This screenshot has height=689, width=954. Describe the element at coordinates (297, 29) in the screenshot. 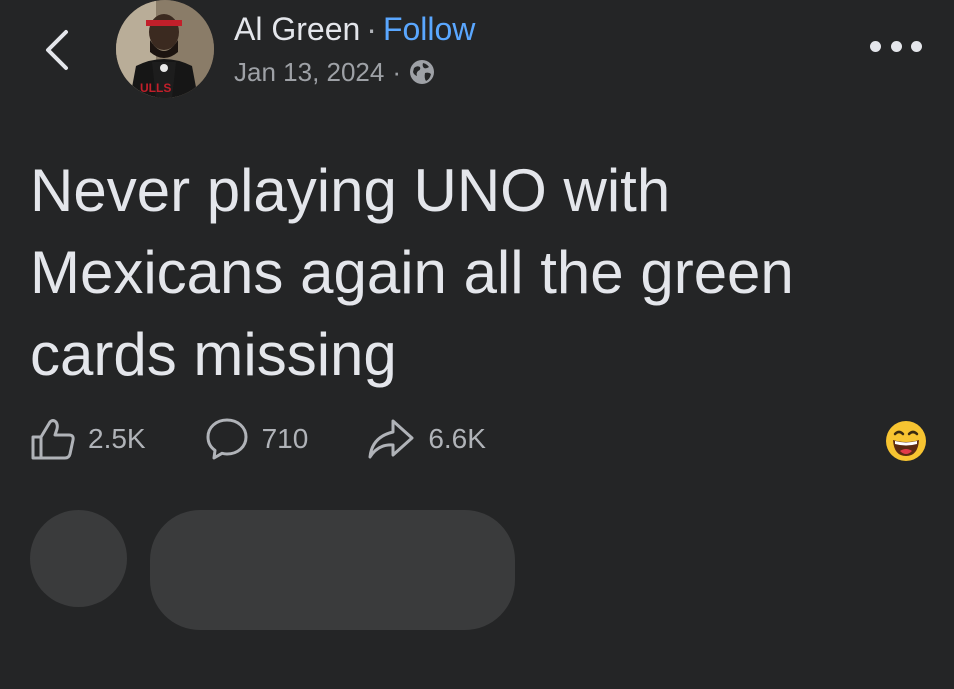

I see `author-name: Al Green` at that location.